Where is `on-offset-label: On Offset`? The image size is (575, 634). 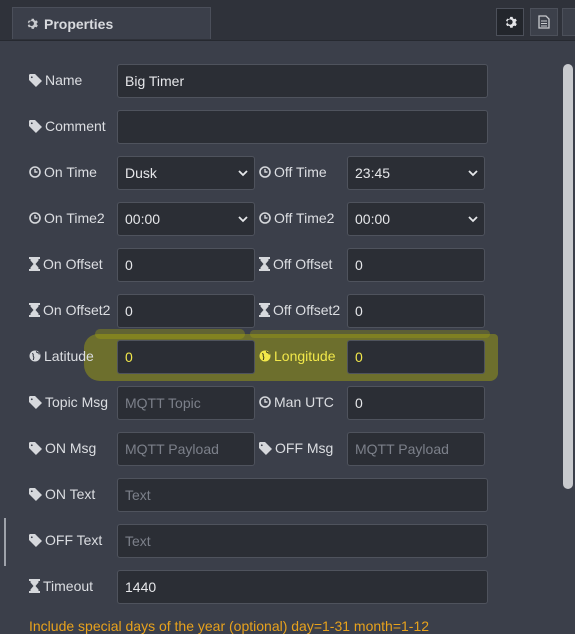
on-offset-label: On Offset is located at coordinates (66, 264).